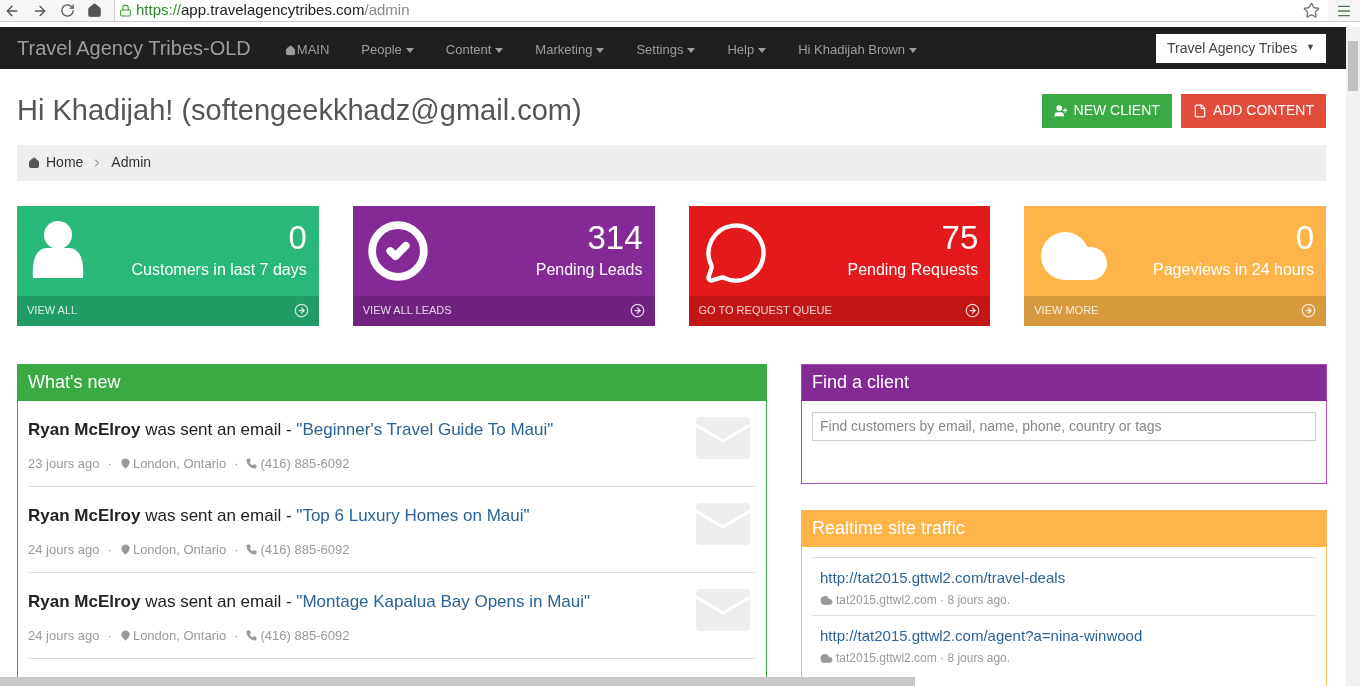 The height and width of the screenshot is (686, 1360). Describe the element at coordinates (1064, 577) in the screenshot. I see `traffic-url-link: http://tat2015.gttwl2.com/travel-deals` at that location.